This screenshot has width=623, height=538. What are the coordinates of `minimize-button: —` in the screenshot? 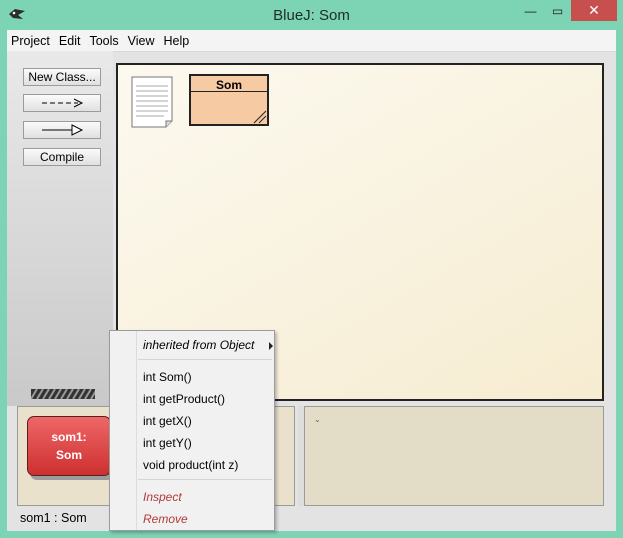 It's located at (530, 10).